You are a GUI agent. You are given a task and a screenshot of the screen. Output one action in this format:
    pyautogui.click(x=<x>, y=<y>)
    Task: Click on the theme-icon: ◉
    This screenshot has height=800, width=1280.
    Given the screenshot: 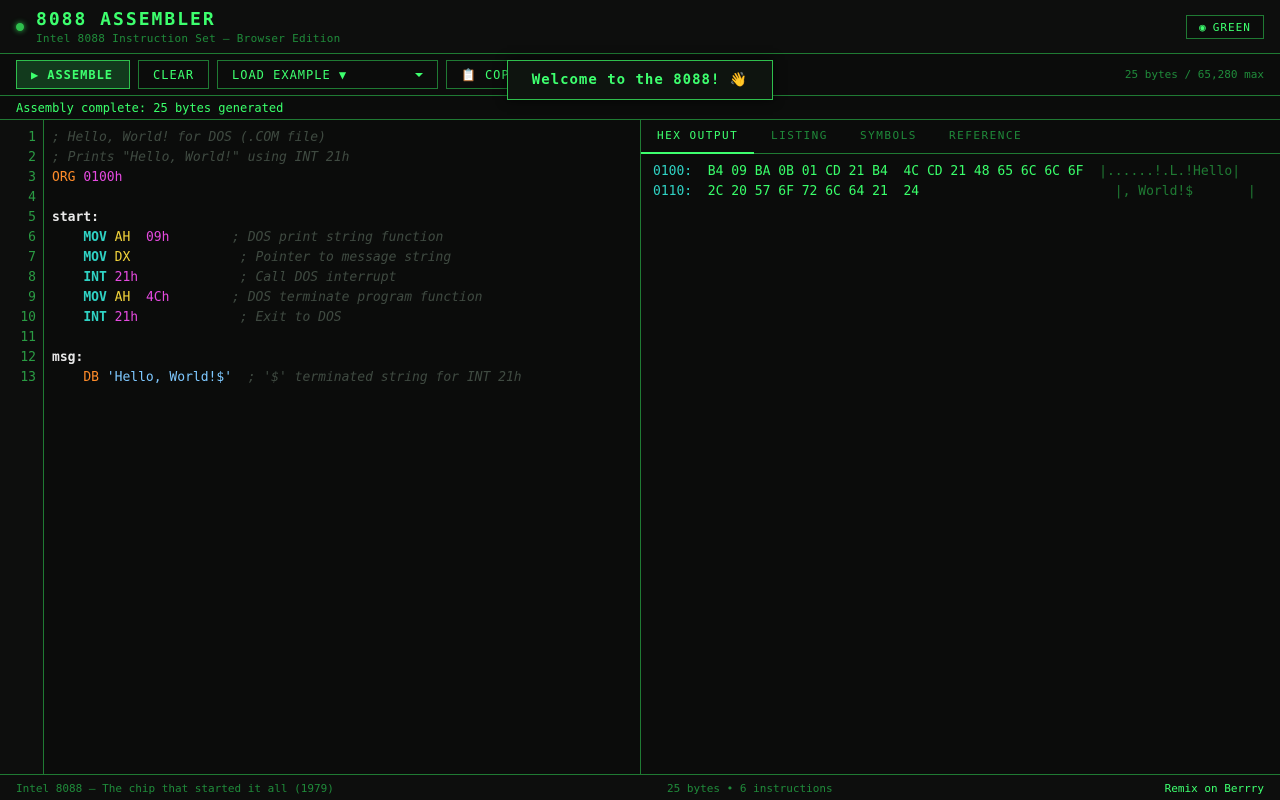 What is the action you would take?
    pyautogui.click(x=1203, y=27)
    